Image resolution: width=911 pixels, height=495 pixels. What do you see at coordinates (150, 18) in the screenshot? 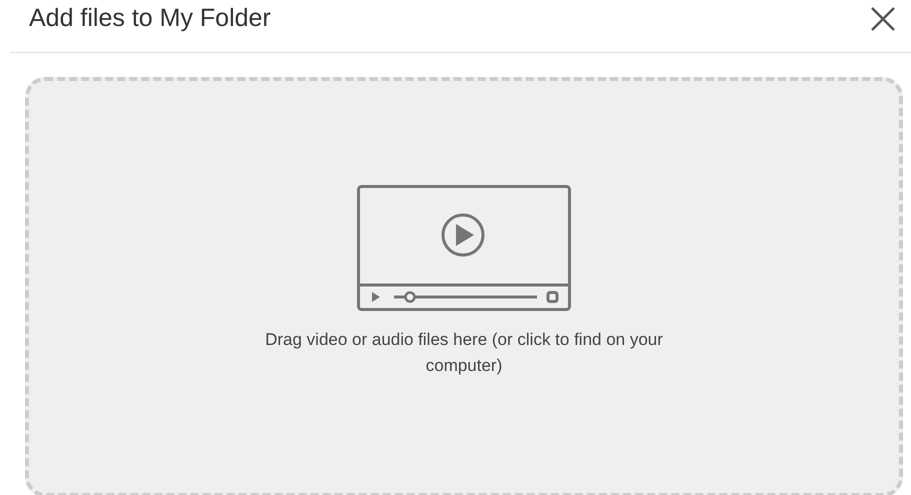
I see `dialog-title: Add files to My Folder` at bounding box center [150, 18].